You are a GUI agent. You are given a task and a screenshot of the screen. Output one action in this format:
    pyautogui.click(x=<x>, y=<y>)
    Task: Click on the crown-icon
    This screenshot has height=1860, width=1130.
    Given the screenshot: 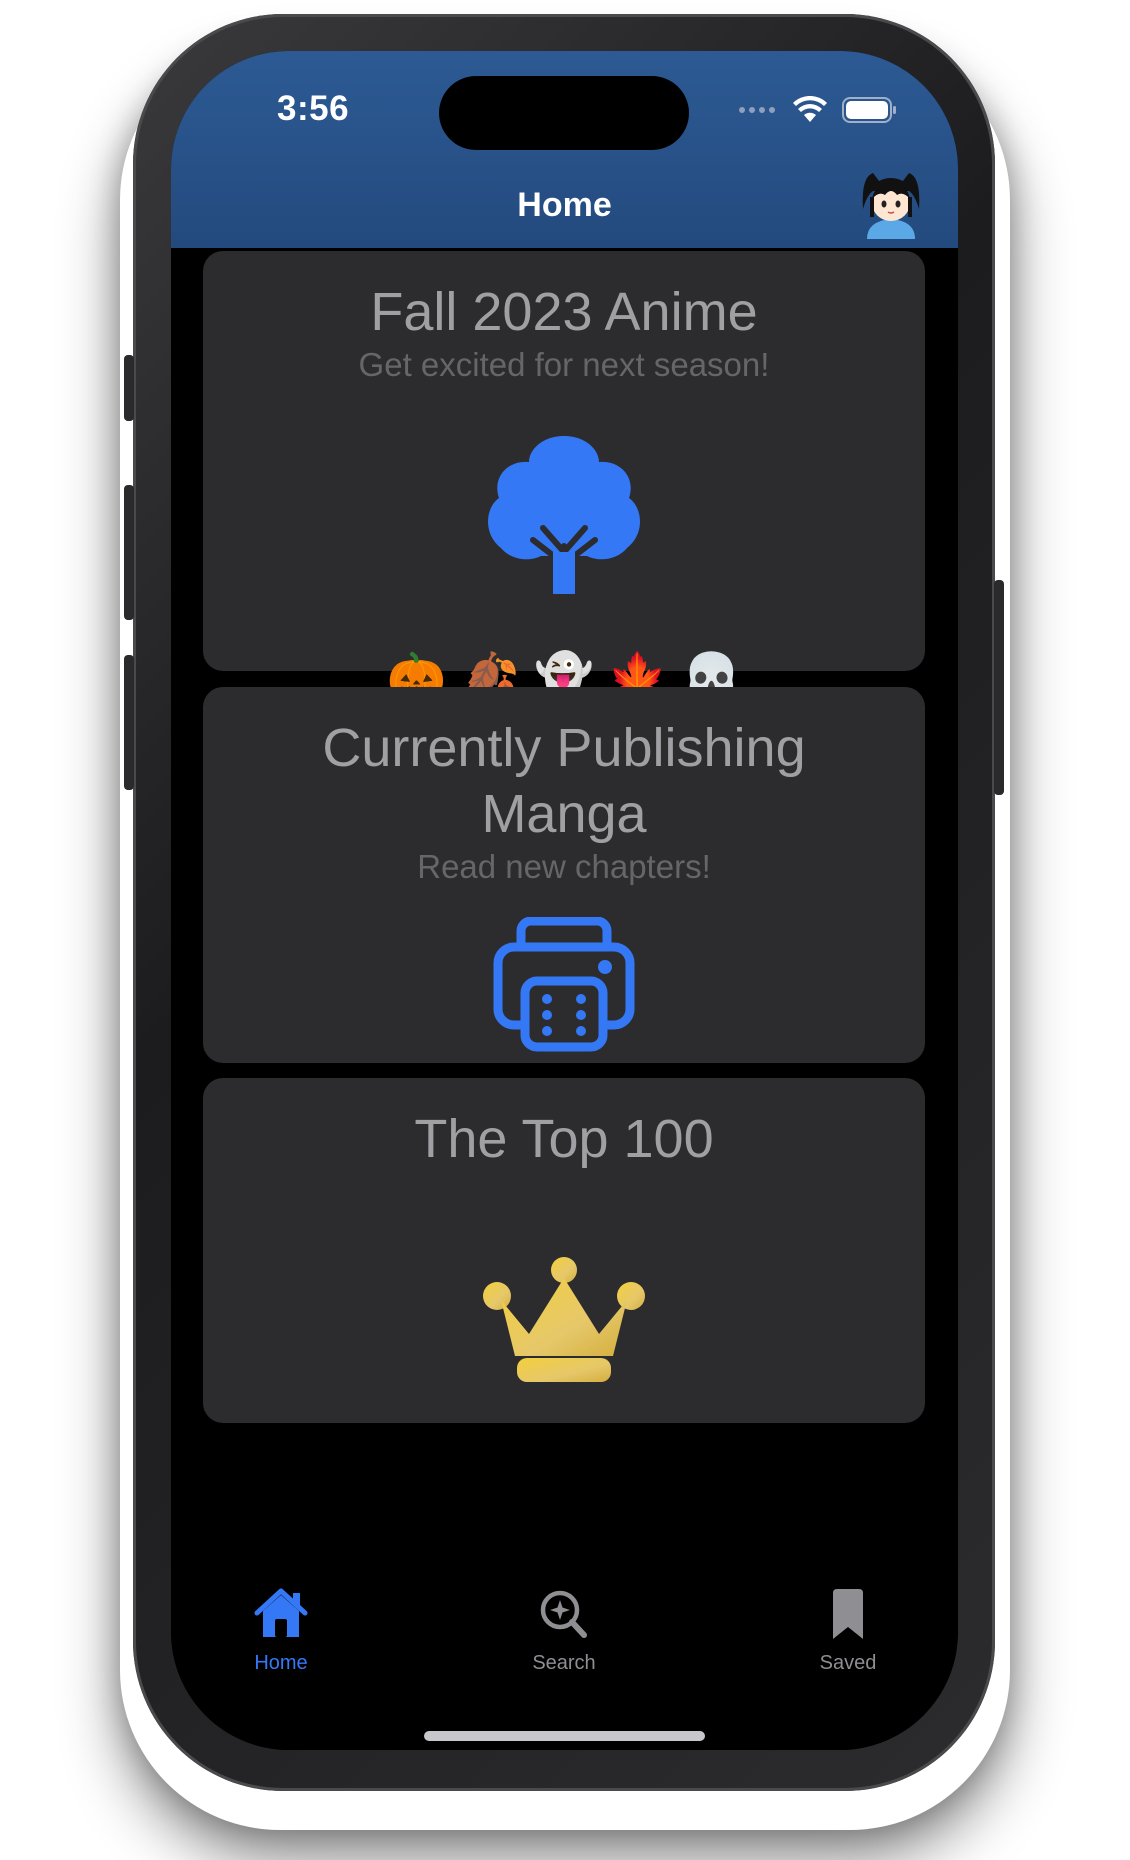 What is the action you would take?
    pyautogui.click(x=564, y=1319)
    